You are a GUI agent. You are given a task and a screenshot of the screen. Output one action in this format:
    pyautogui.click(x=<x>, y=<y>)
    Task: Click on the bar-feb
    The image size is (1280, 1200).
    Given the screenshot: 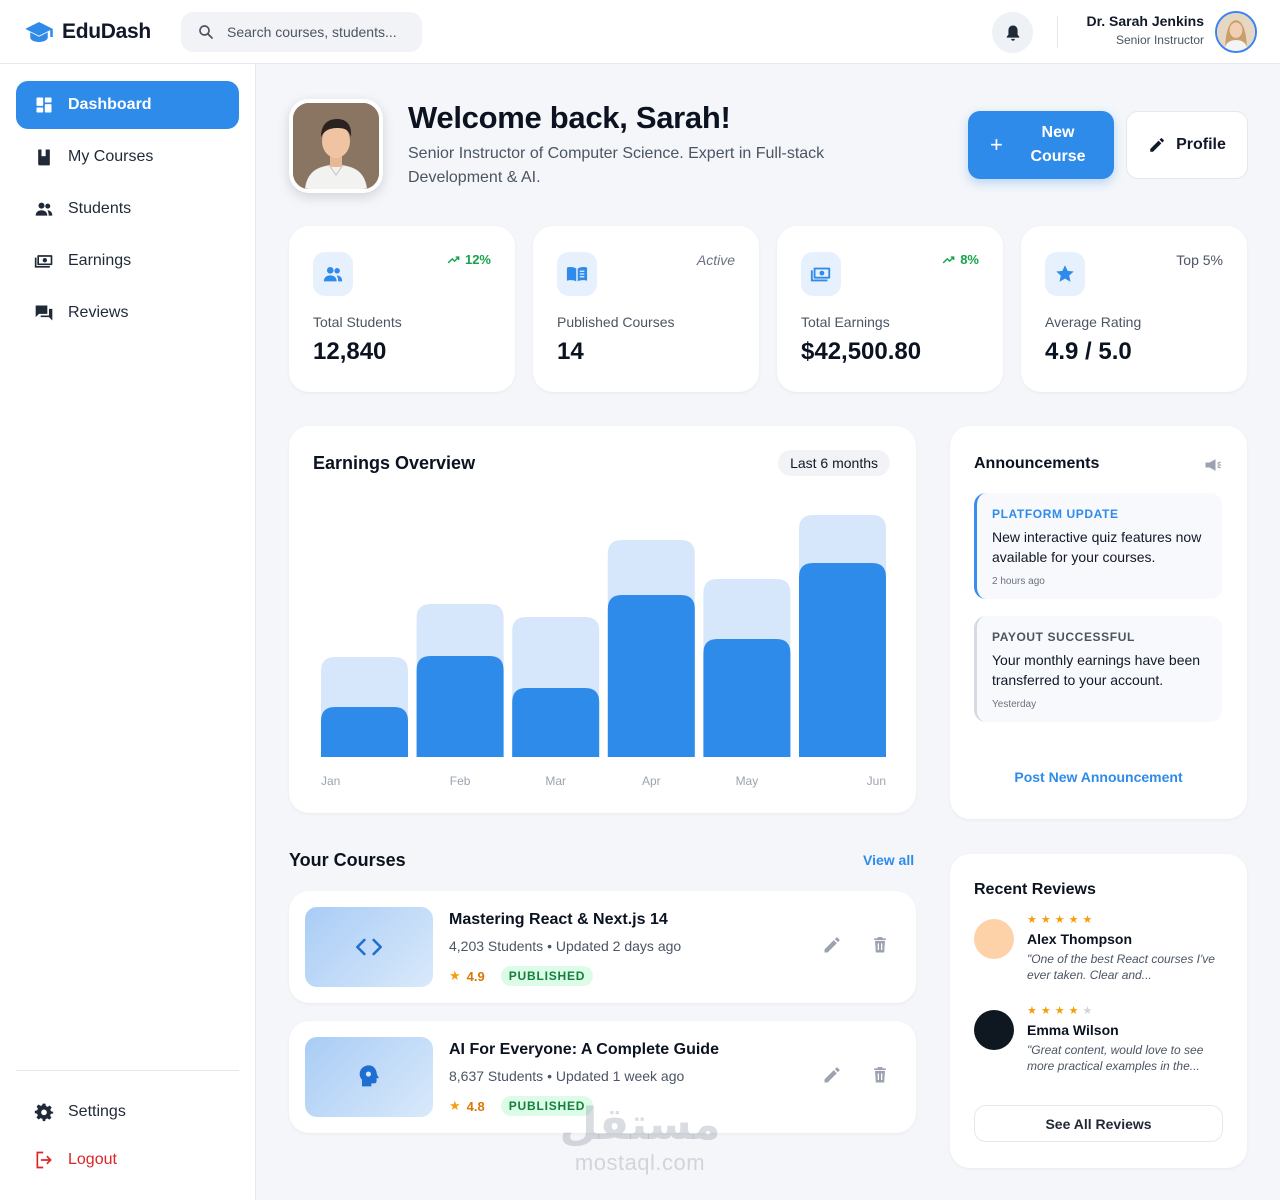 What is the action you would take?
    pyautogui.click(x=460, y=706)
    